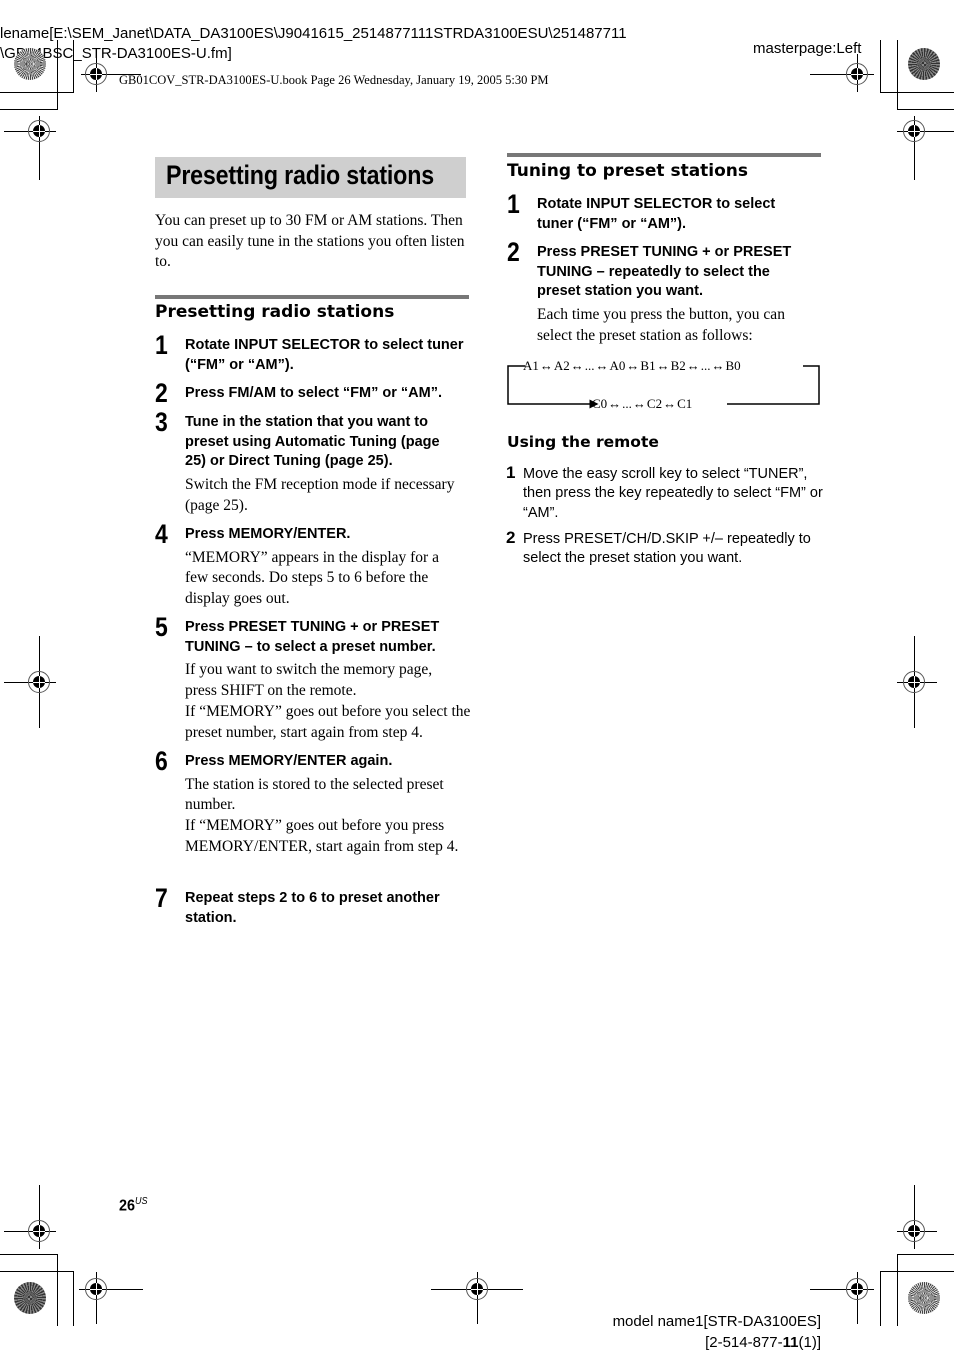 The image size is (954, 1364). What do you see at coordinates (790, 1342) in the screenshot?
I see `part-code-revision: 11` at bounding box center [790, 1342].